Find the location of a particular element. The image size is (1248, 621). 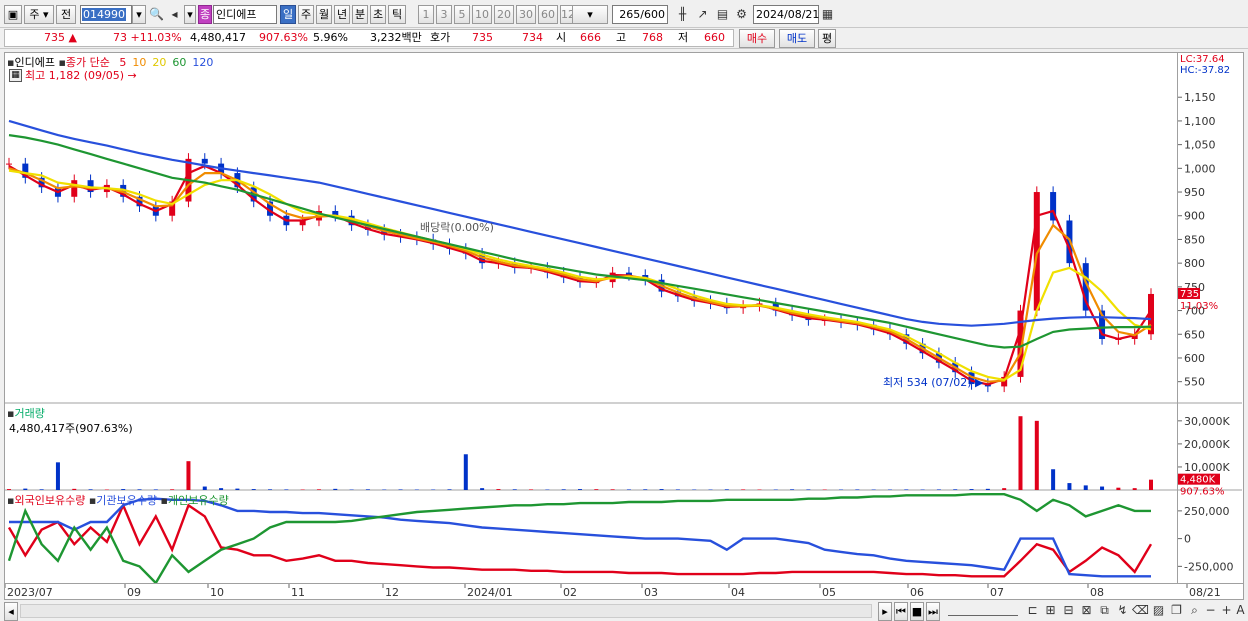

gear-icon: ⚙ is located at coordinates (741, 14).